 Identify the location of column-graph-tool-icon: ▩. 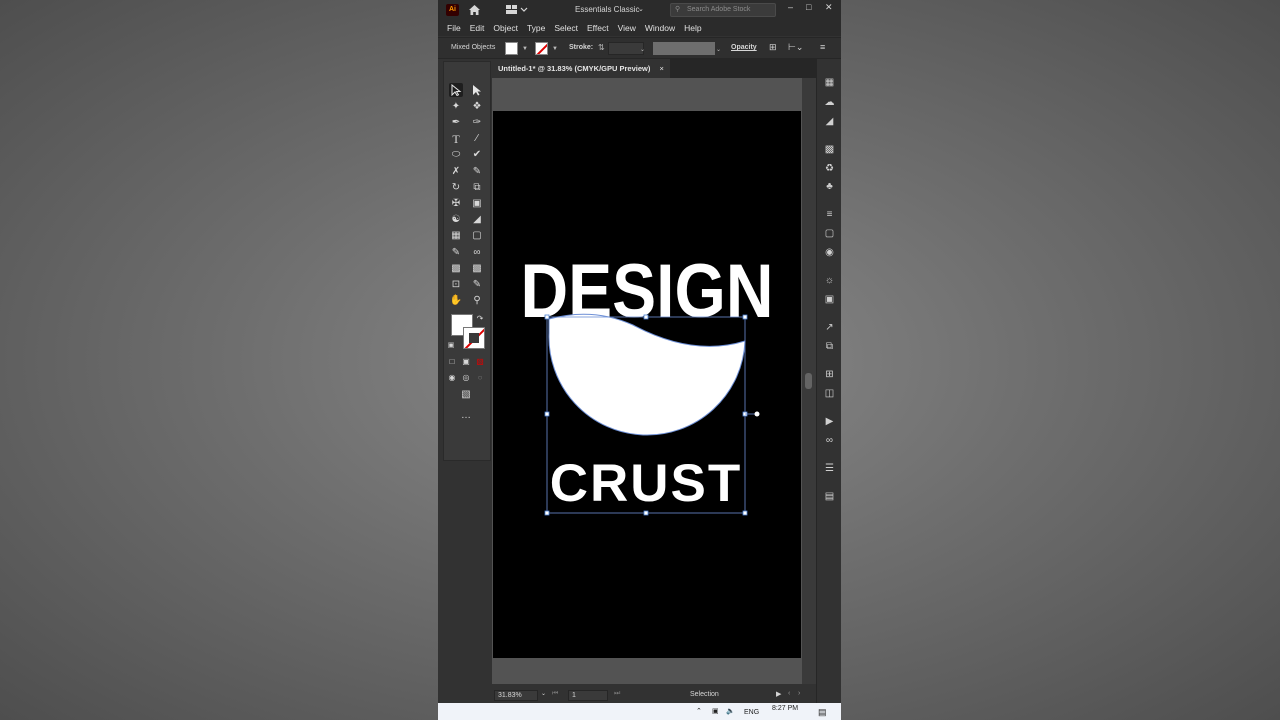
(477, 269).